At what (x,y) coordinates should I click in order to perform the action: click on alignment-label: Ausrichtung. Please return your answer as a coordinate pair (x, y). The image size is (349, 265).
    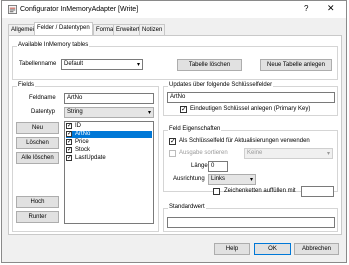
    Looking at the image, I should click on (189, 179).